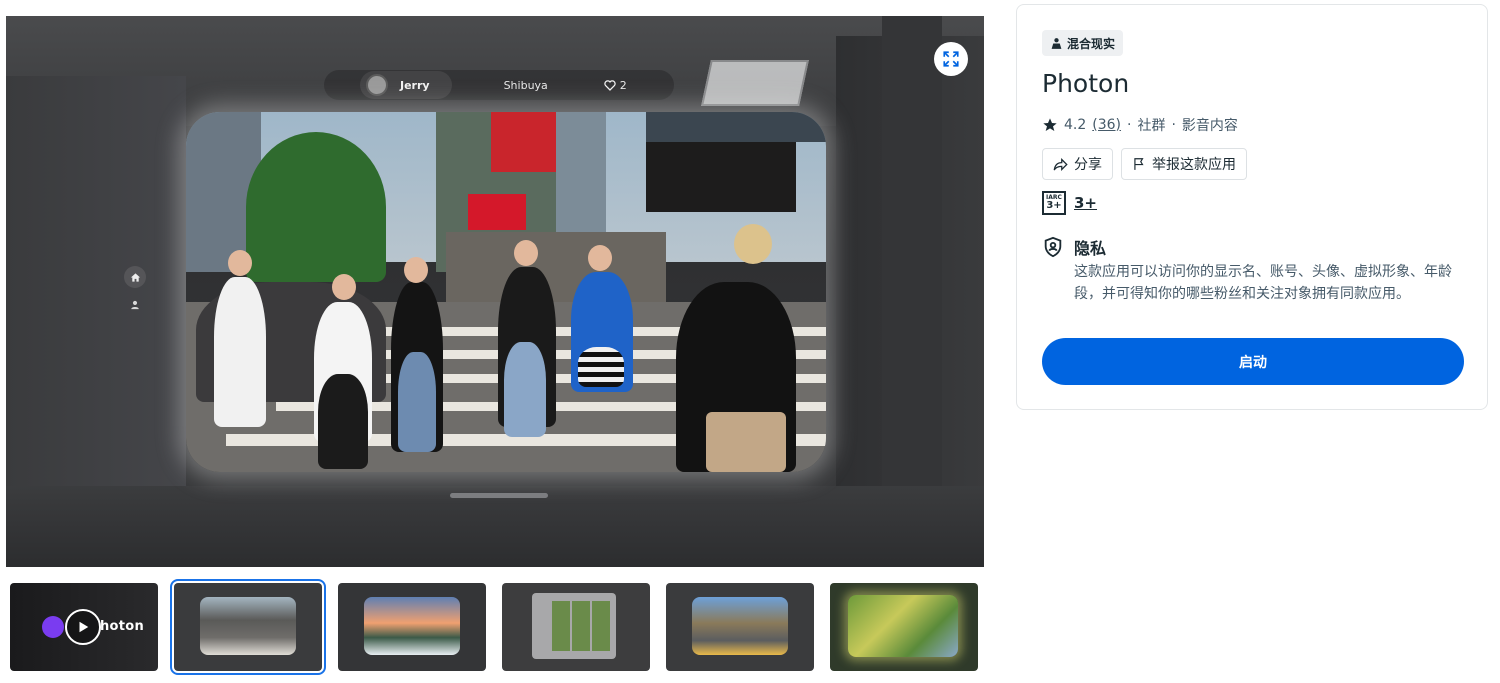 The width and height of the screenshot is (1500, 683). I want to click on scene-floor, so click(495, 526).